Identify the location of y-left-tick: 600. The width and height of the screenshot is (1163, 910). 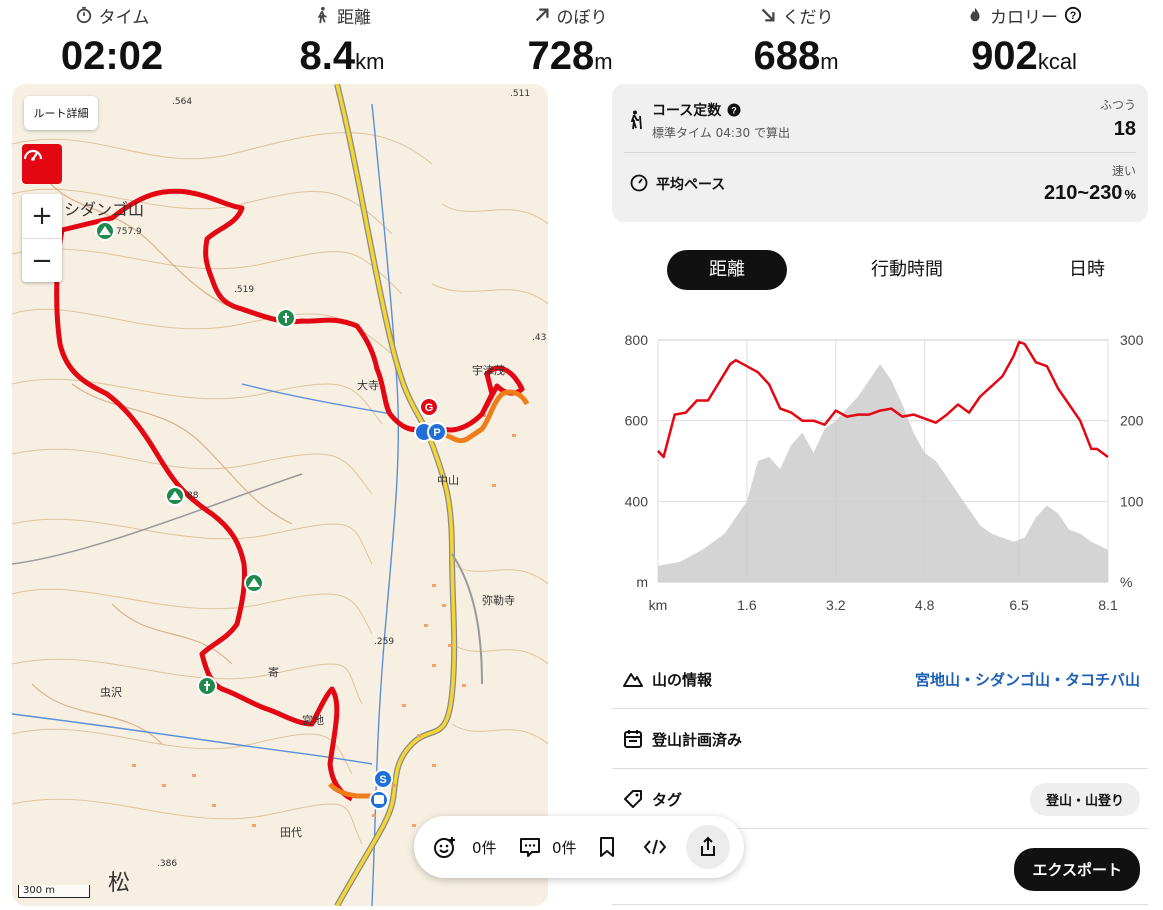
(637, 421).